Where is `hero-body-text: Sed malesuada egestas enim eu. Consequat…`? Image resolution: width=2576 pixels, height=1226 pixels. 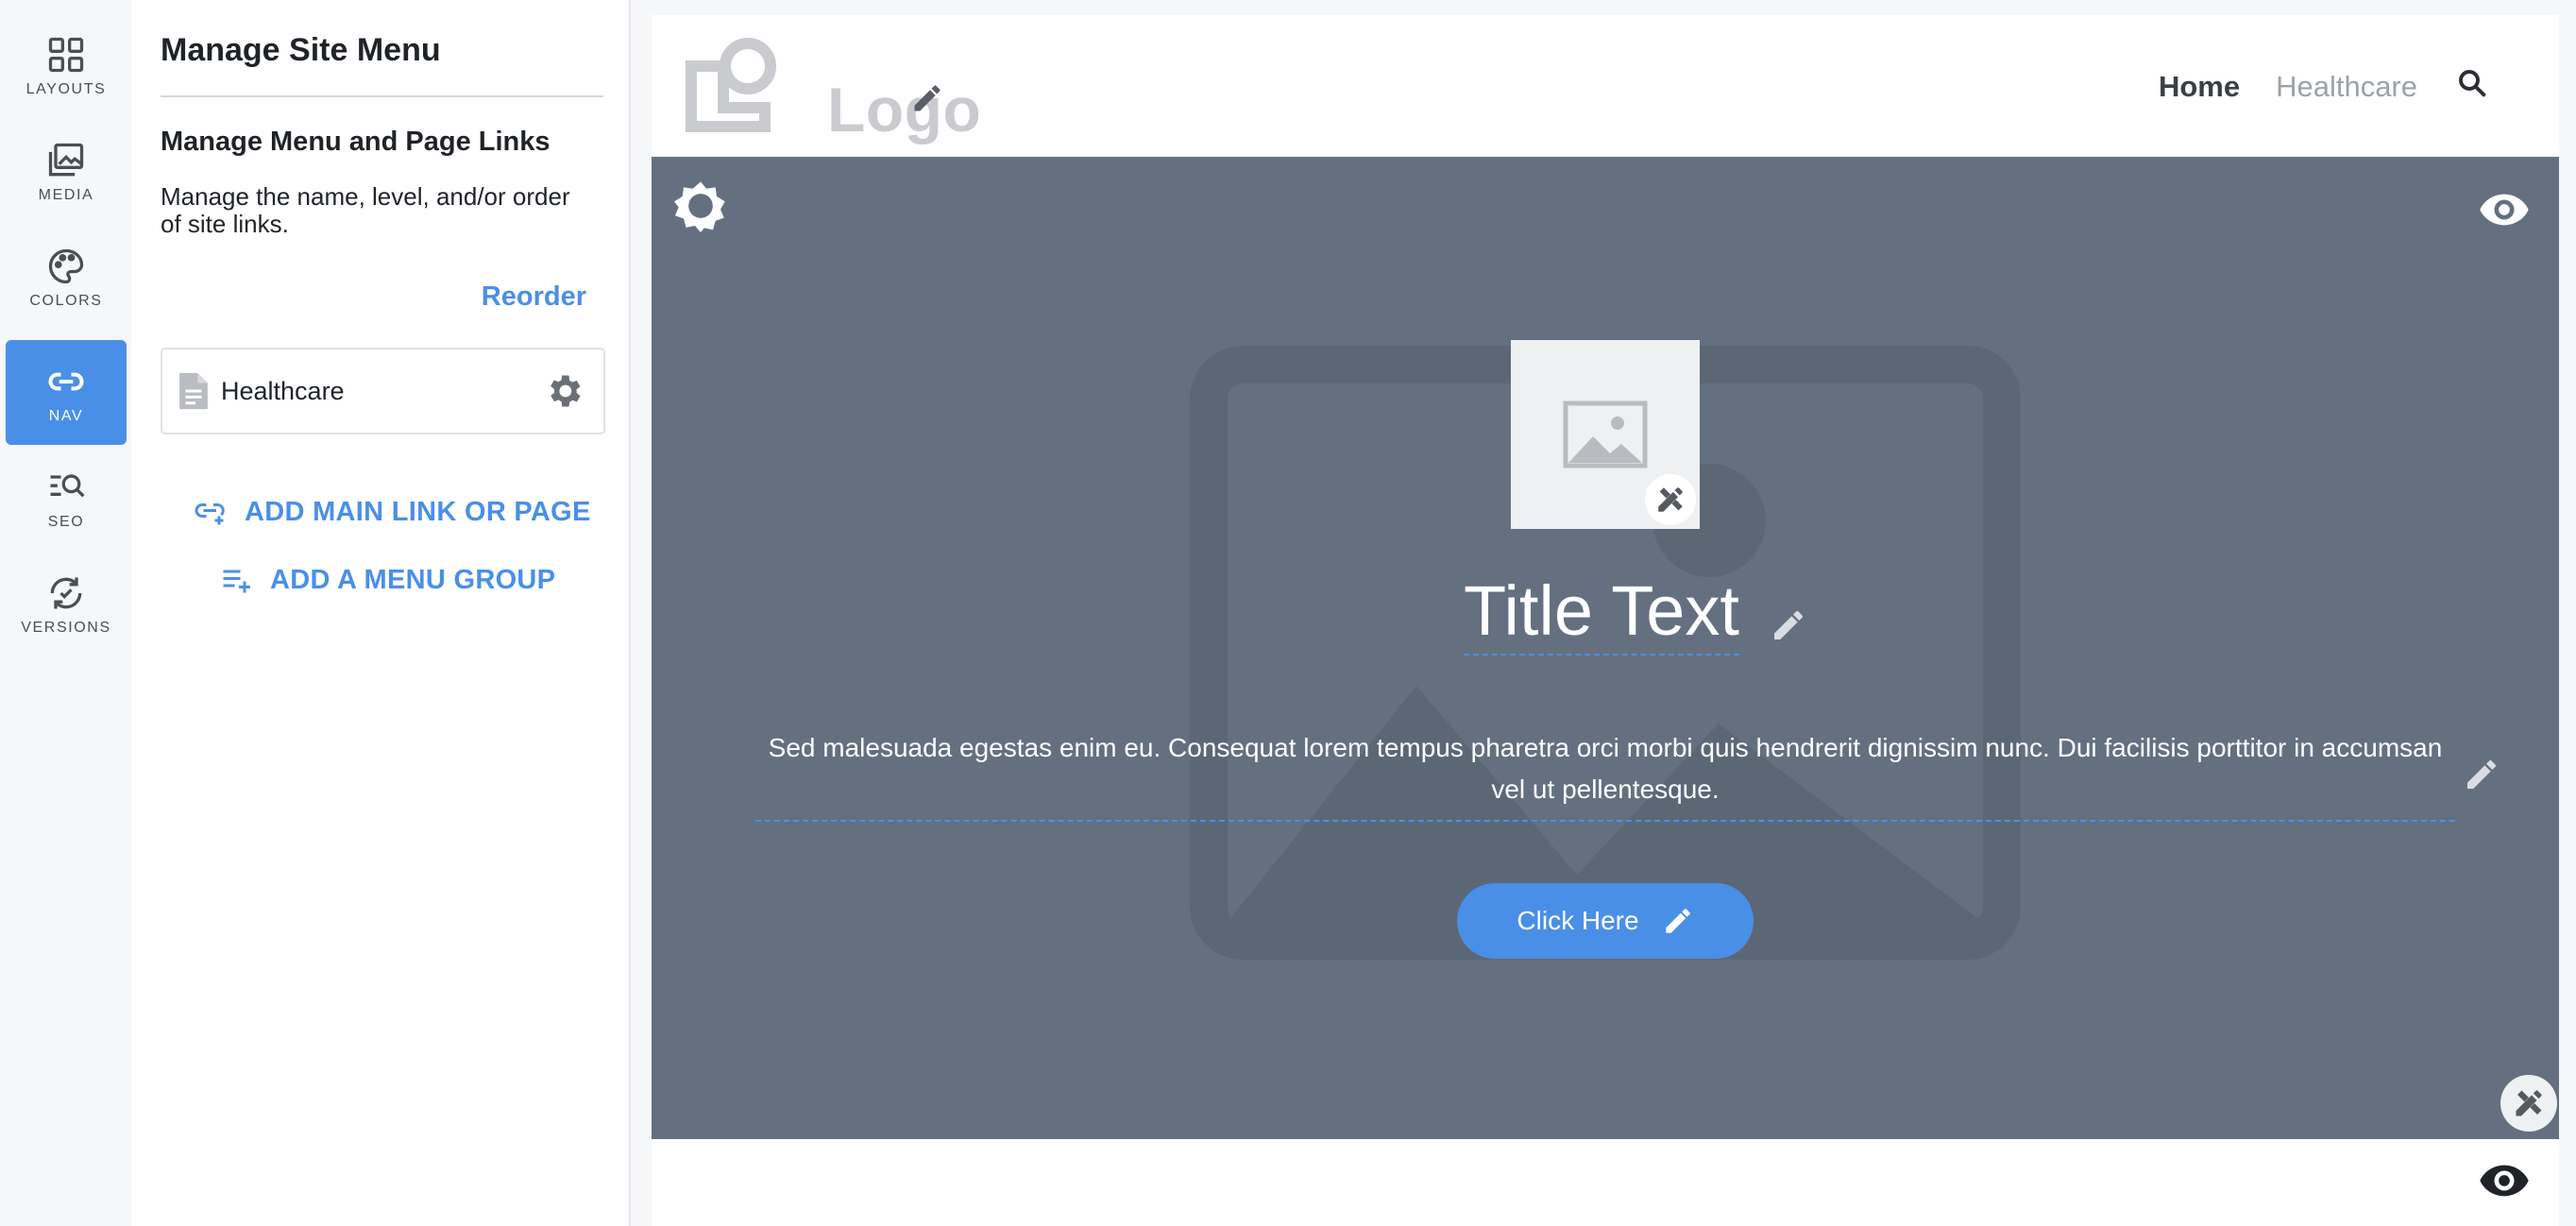 hero-body-text: Sed malesuada egestas enim eu. Consequat… is located at coordinates (1605, 774).